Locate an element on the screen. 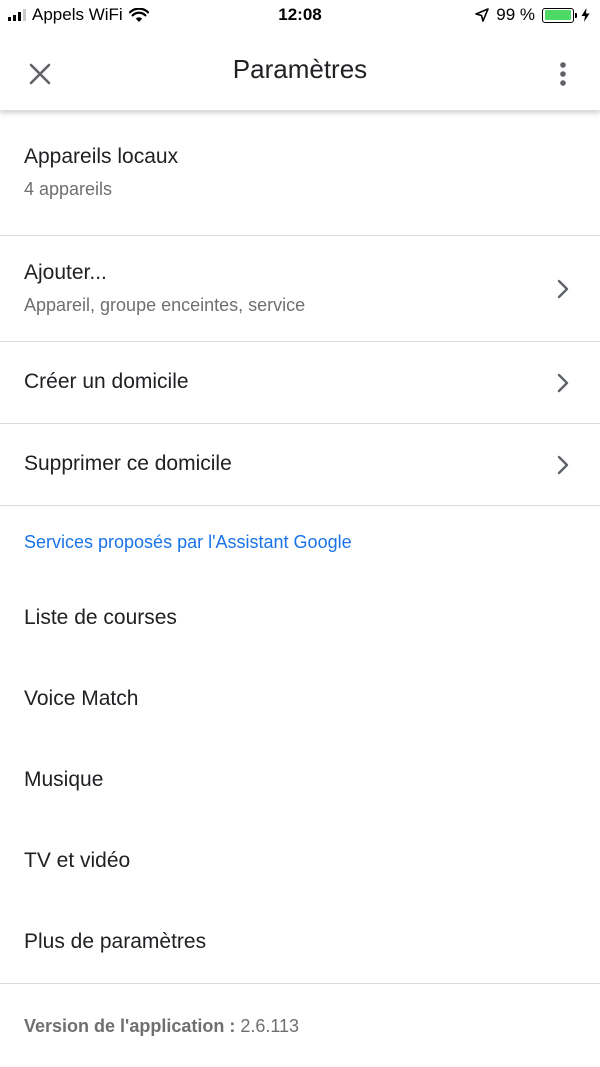 The image size is (600, 1067). app-version: Version de l'application : 2.6.113 is located at coordinates (300, 1025).